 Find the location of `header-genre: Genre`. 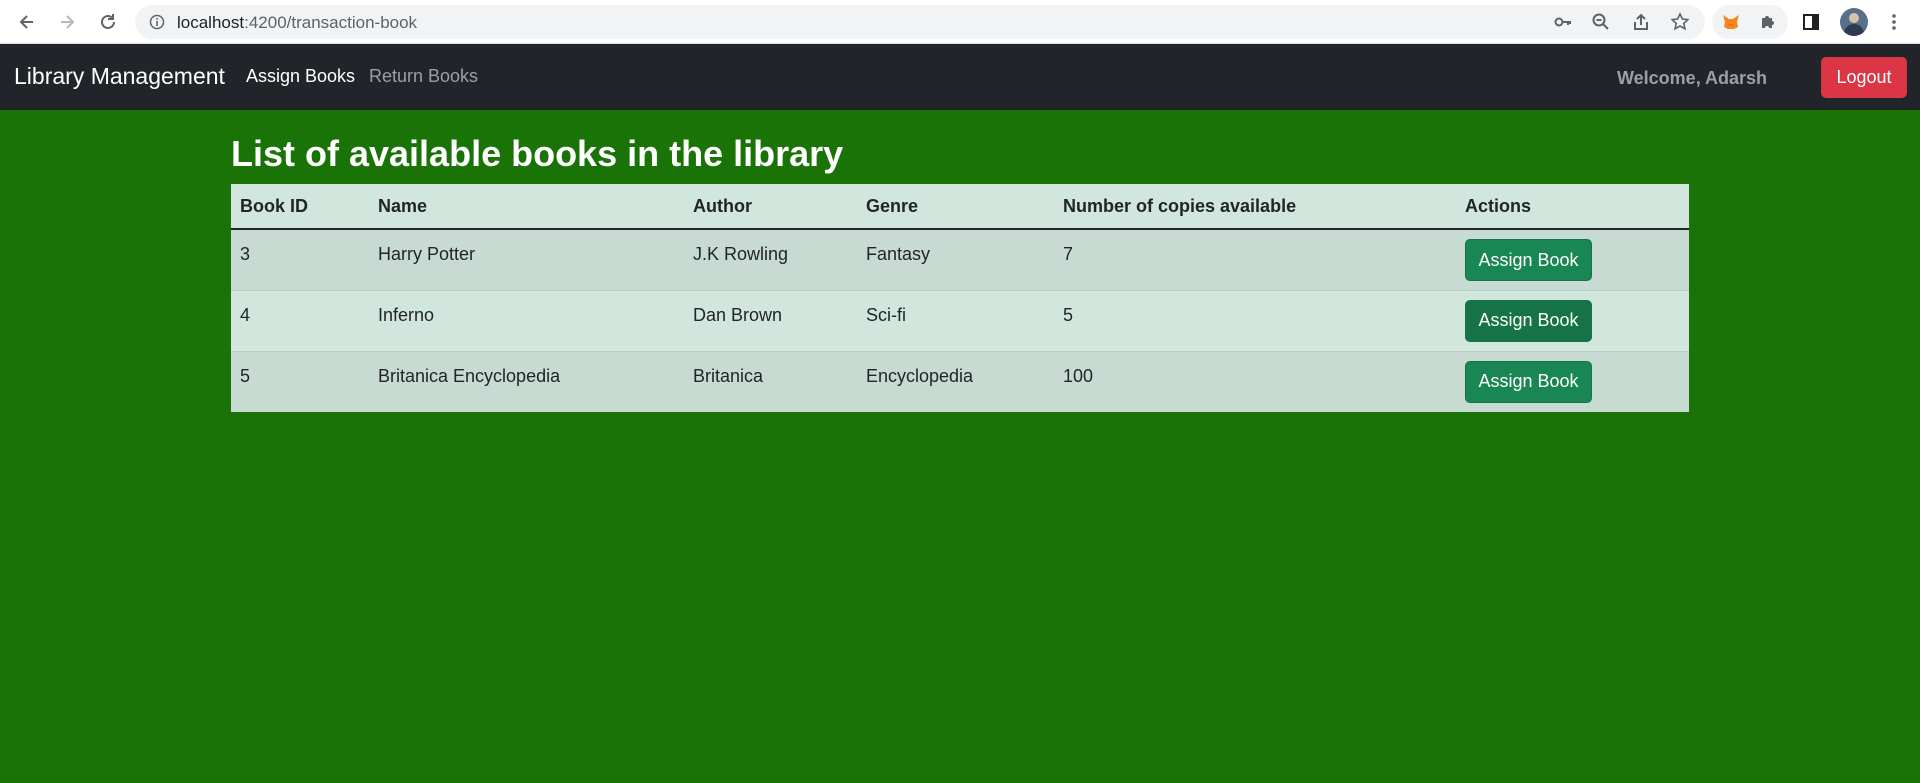

header-genre: Genre is located at coordinates (955, 207).